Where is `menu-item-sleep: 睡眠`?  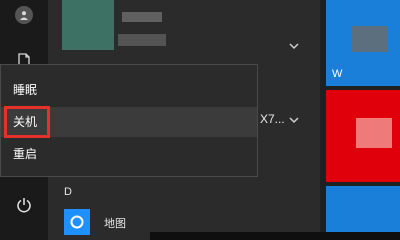
menu-item-sleep: 睡眠 is located at coordinates (129, 90).